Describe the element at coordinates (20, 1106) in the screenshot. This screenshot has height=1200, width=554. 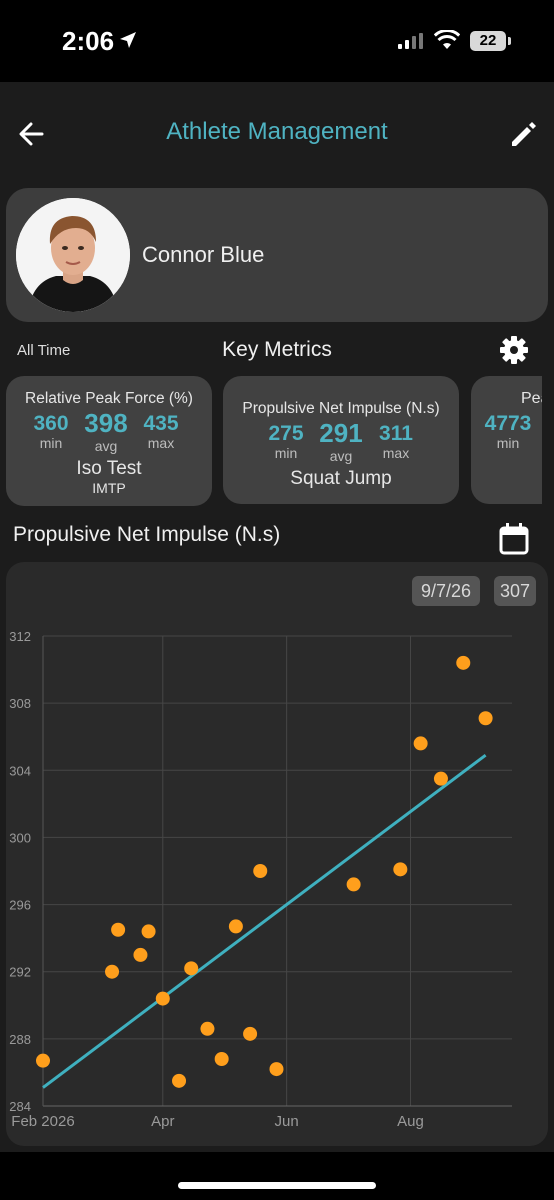
I see `y-tick-label: 284` at that location.